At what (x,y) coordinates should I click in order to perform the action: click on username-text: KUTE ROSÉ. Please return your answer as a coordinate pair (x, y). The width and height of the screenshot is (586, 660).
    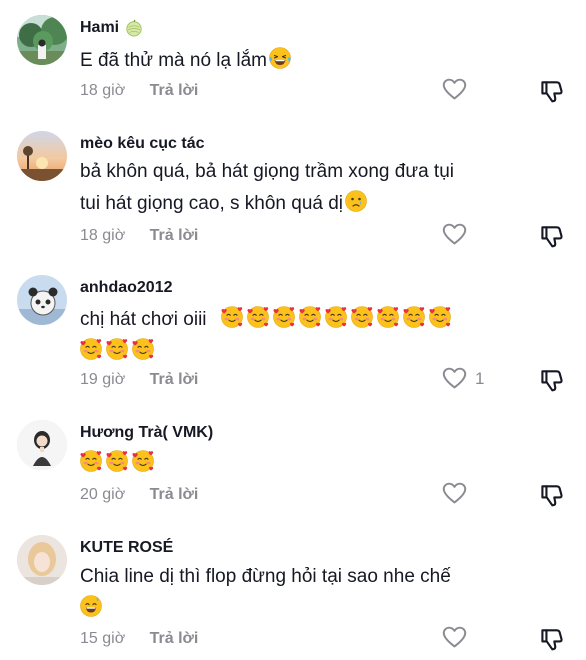
    Looking at the image, I should click on (127, 547).